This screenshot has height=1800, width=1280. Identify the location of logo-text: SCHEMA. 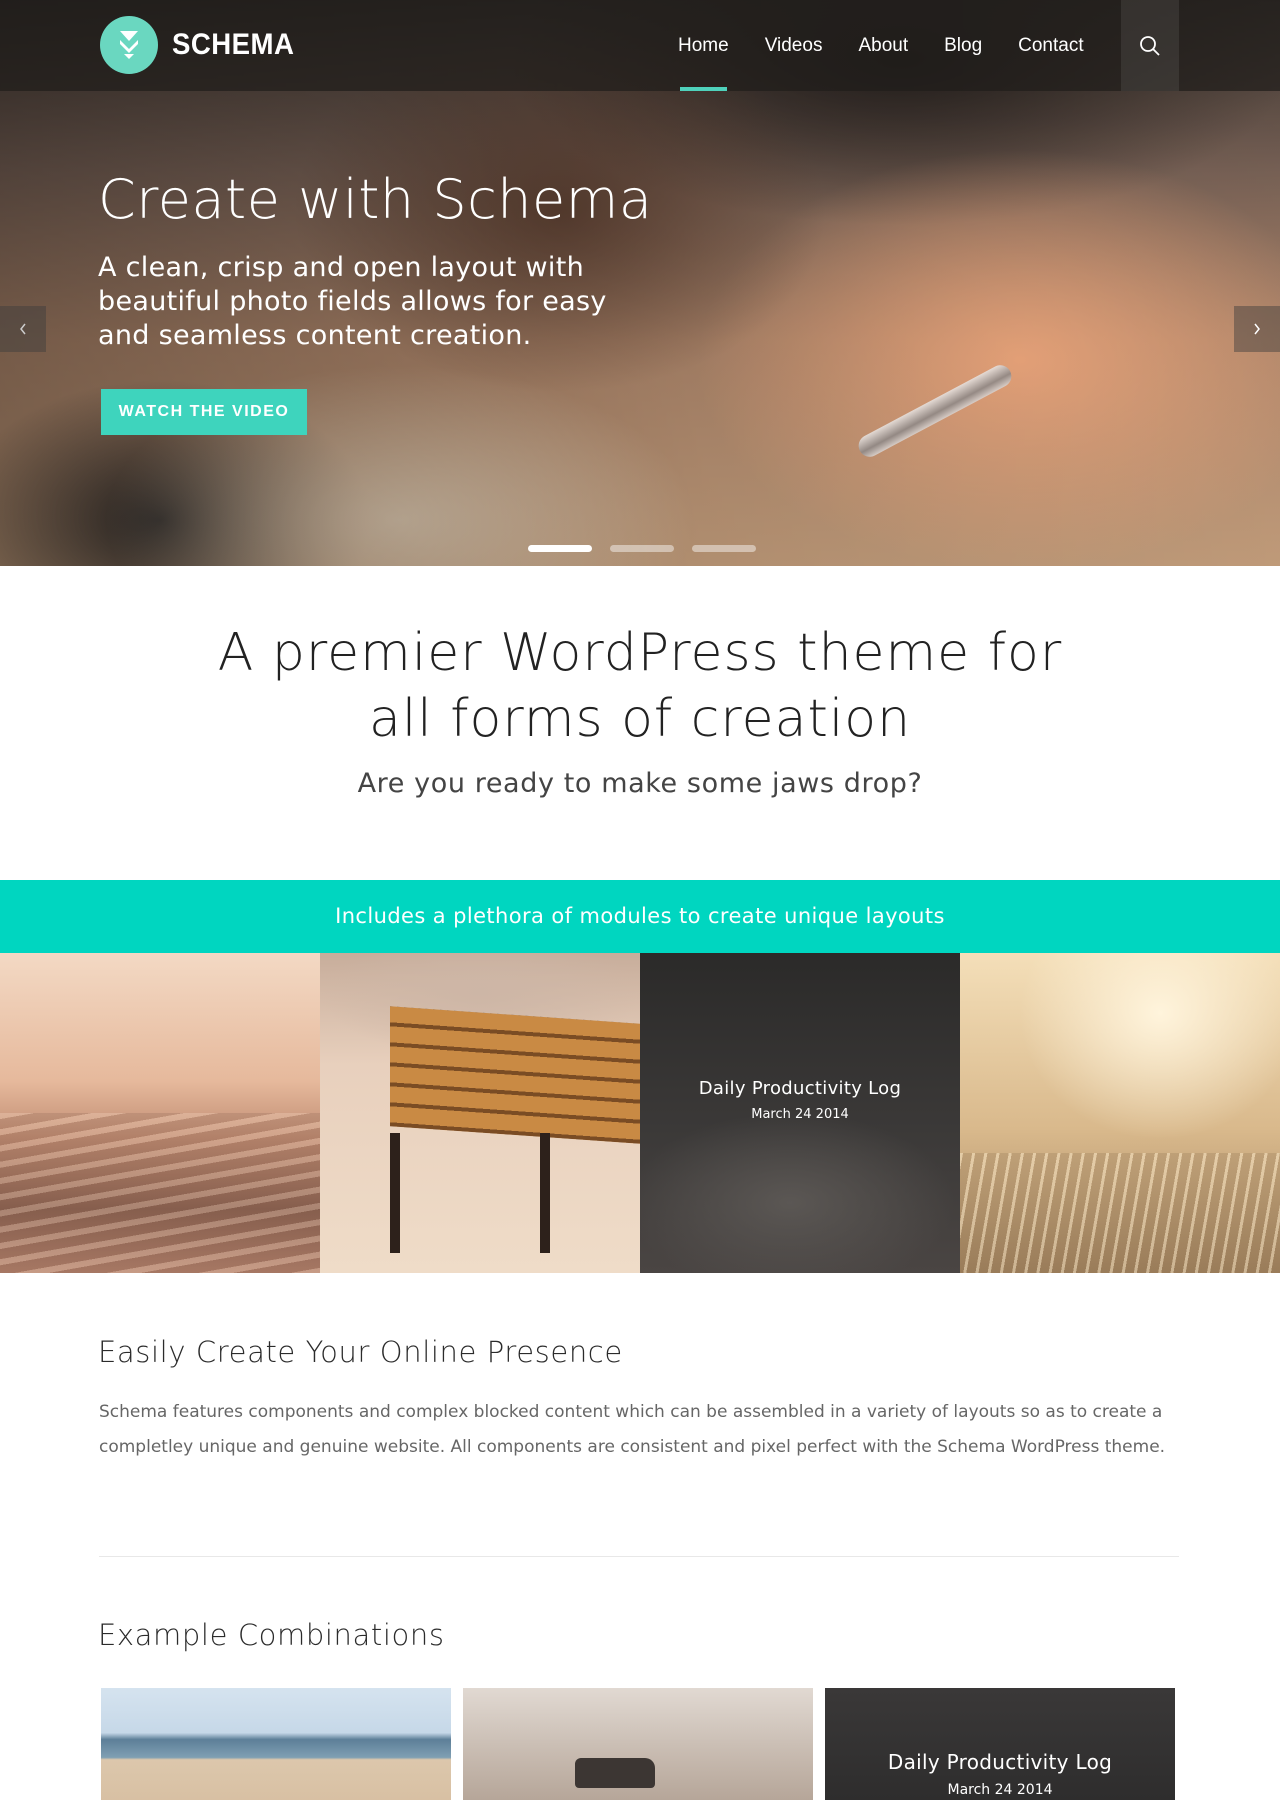
(233, 44).